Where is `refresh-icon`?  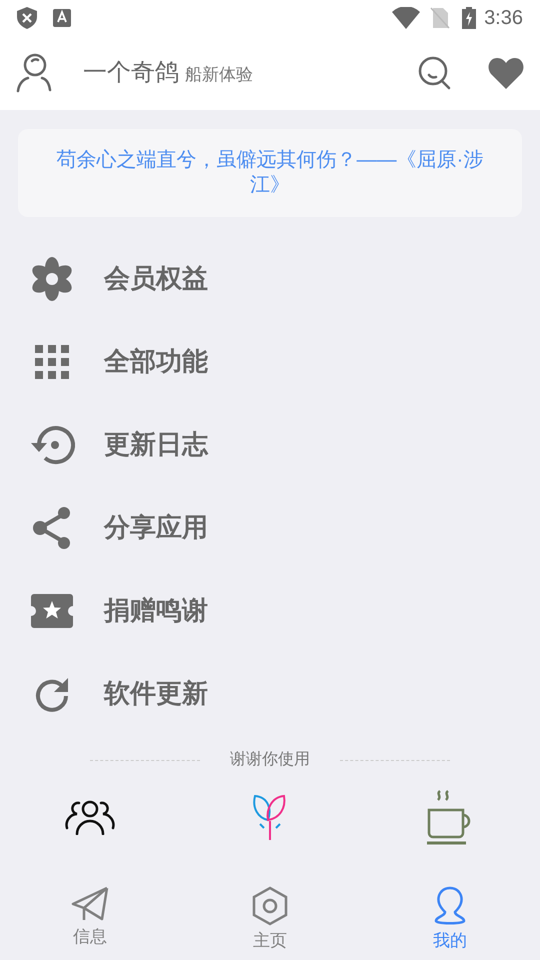
refresh-icon is located at coordinates (52, 694).